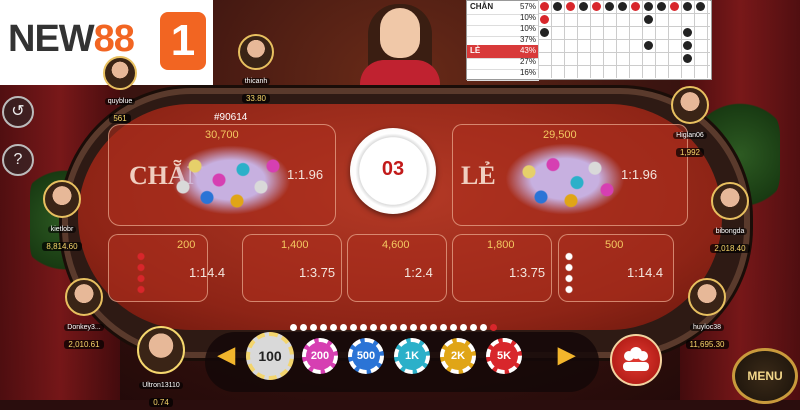  Describe the element at coordinates (645, 272) in the screenshot. I see `side-5-odds: 1:14.4` at that location.